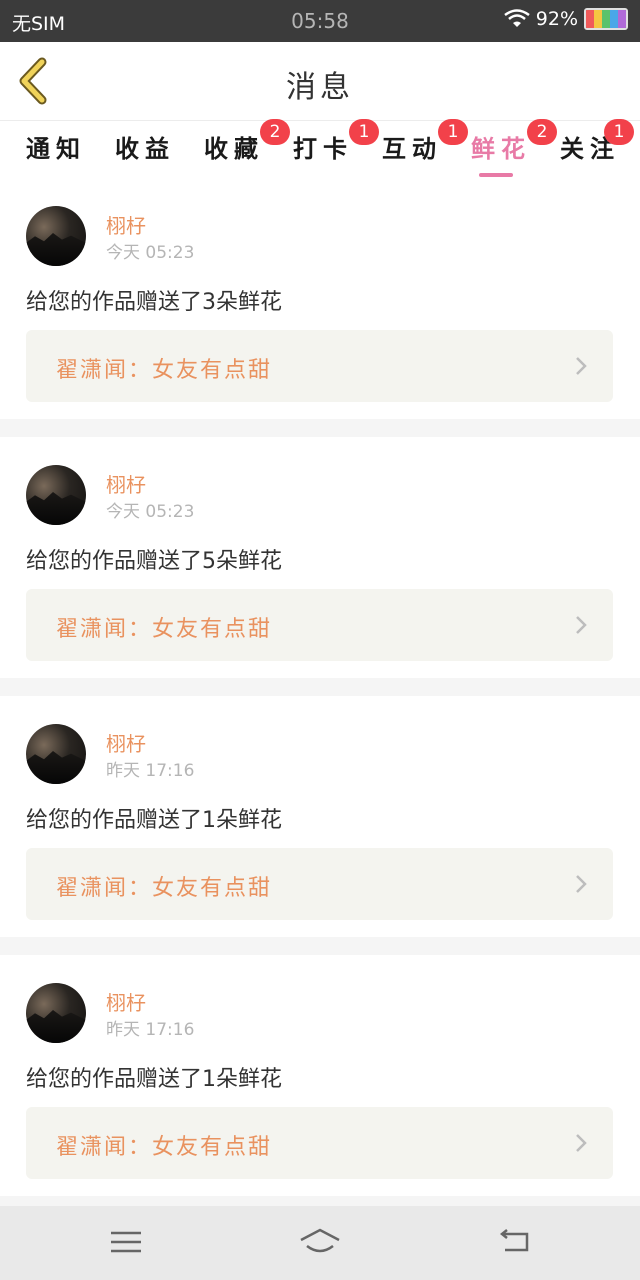  What do you see at coordinates (126, 1242) in the screenshot?
I see `menu-icon` at bounding box center [126, 1242].